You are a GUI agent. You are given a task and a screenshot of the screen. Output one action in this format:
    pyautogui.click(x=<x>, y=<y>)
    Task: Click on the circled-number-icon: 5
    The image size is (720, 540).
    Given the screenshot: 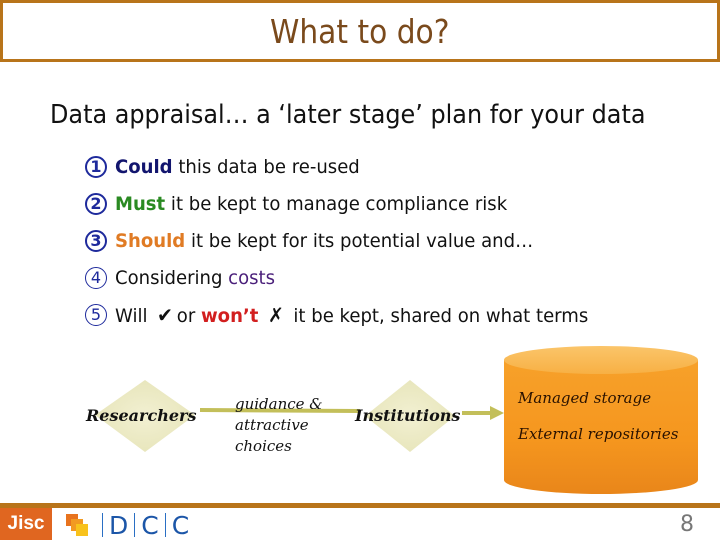 What is the action you would take?
    pyautogui.click(x=96, y=314)
    